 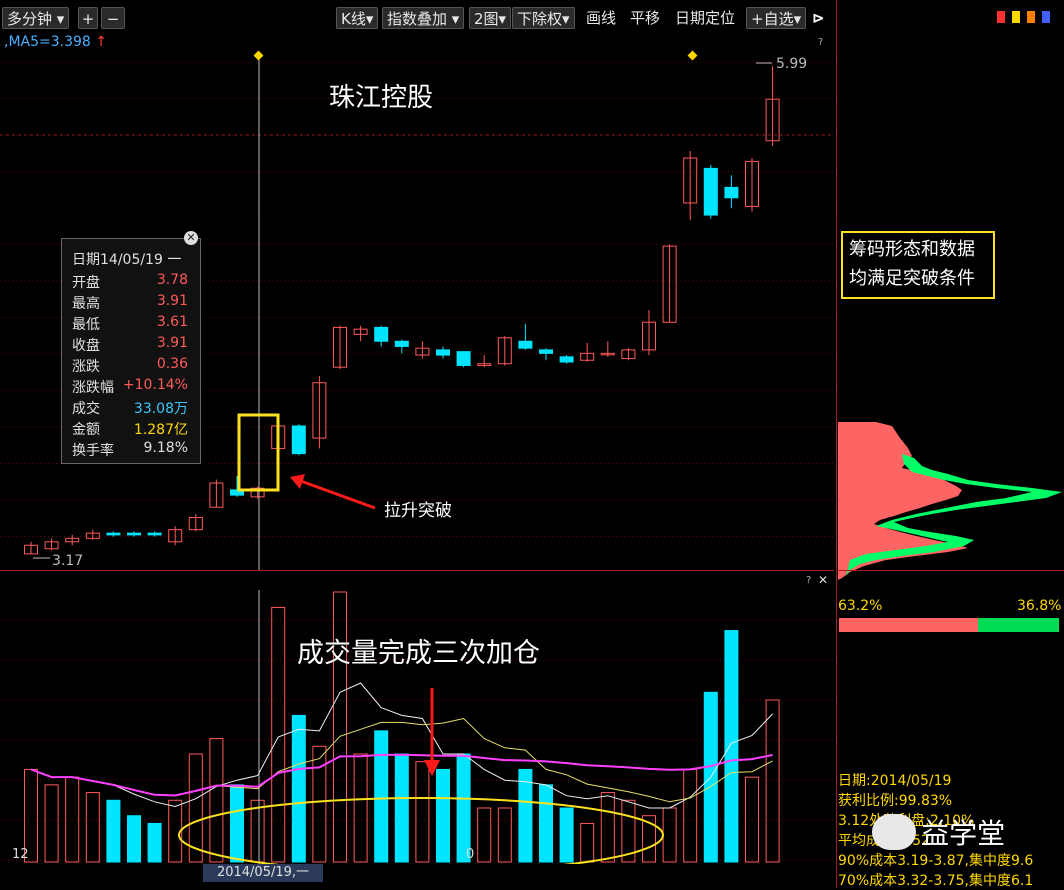 I want to click on breakout-note: 拉升突破, so click(x=418, y=511).